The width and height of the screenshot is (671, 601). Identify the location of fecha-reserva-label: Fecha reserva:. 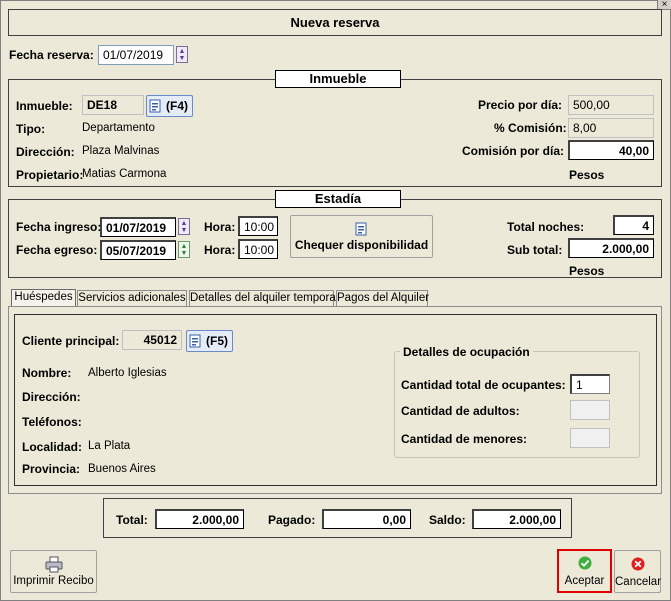
(51, 55).